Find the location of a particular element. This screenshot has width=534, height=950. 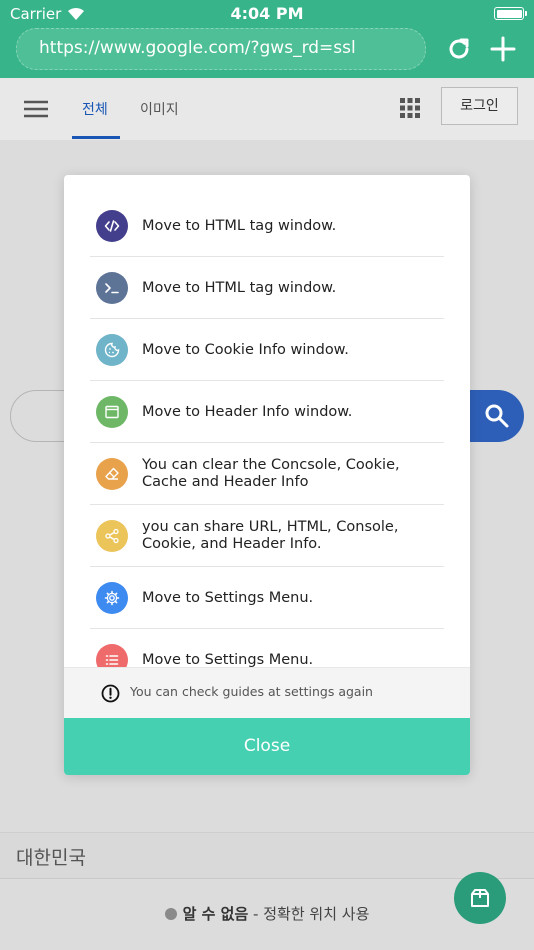

info-icon is located at coordinates (110, 693).